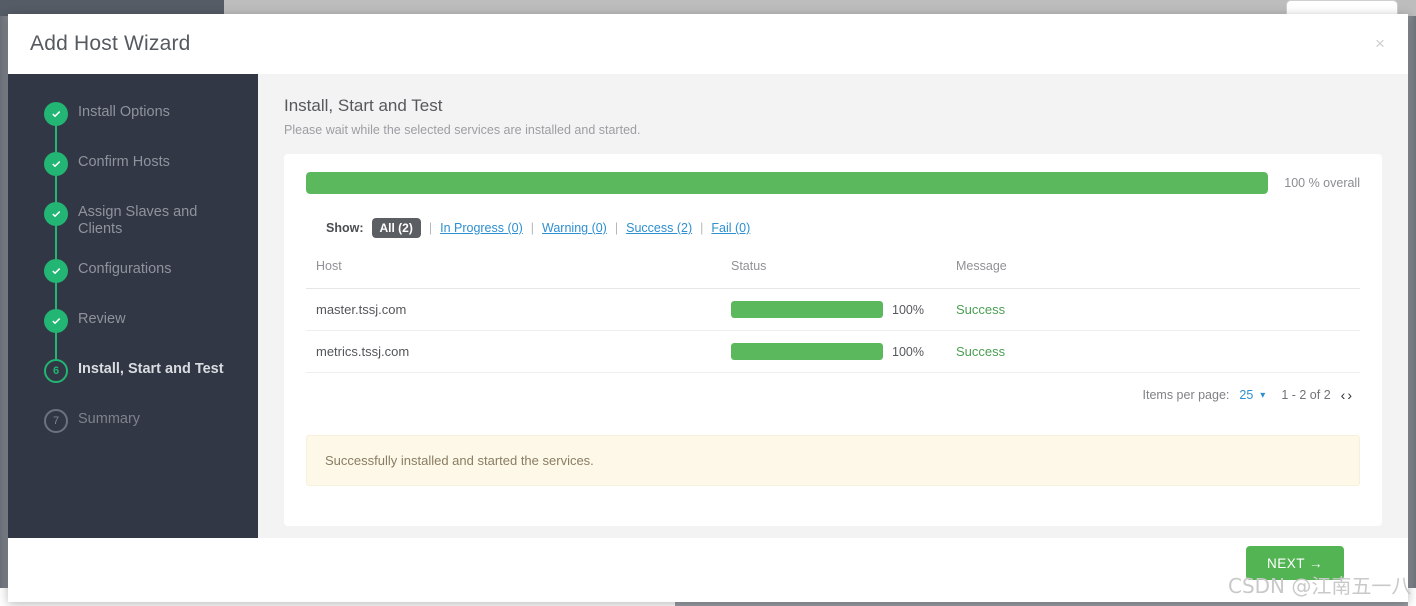  What do you see at coordinates (133, 178) in the screenshot?
I see `sidebar-step-confirm-hosts: Confirm Hosts` at bounding box center [133, 178].